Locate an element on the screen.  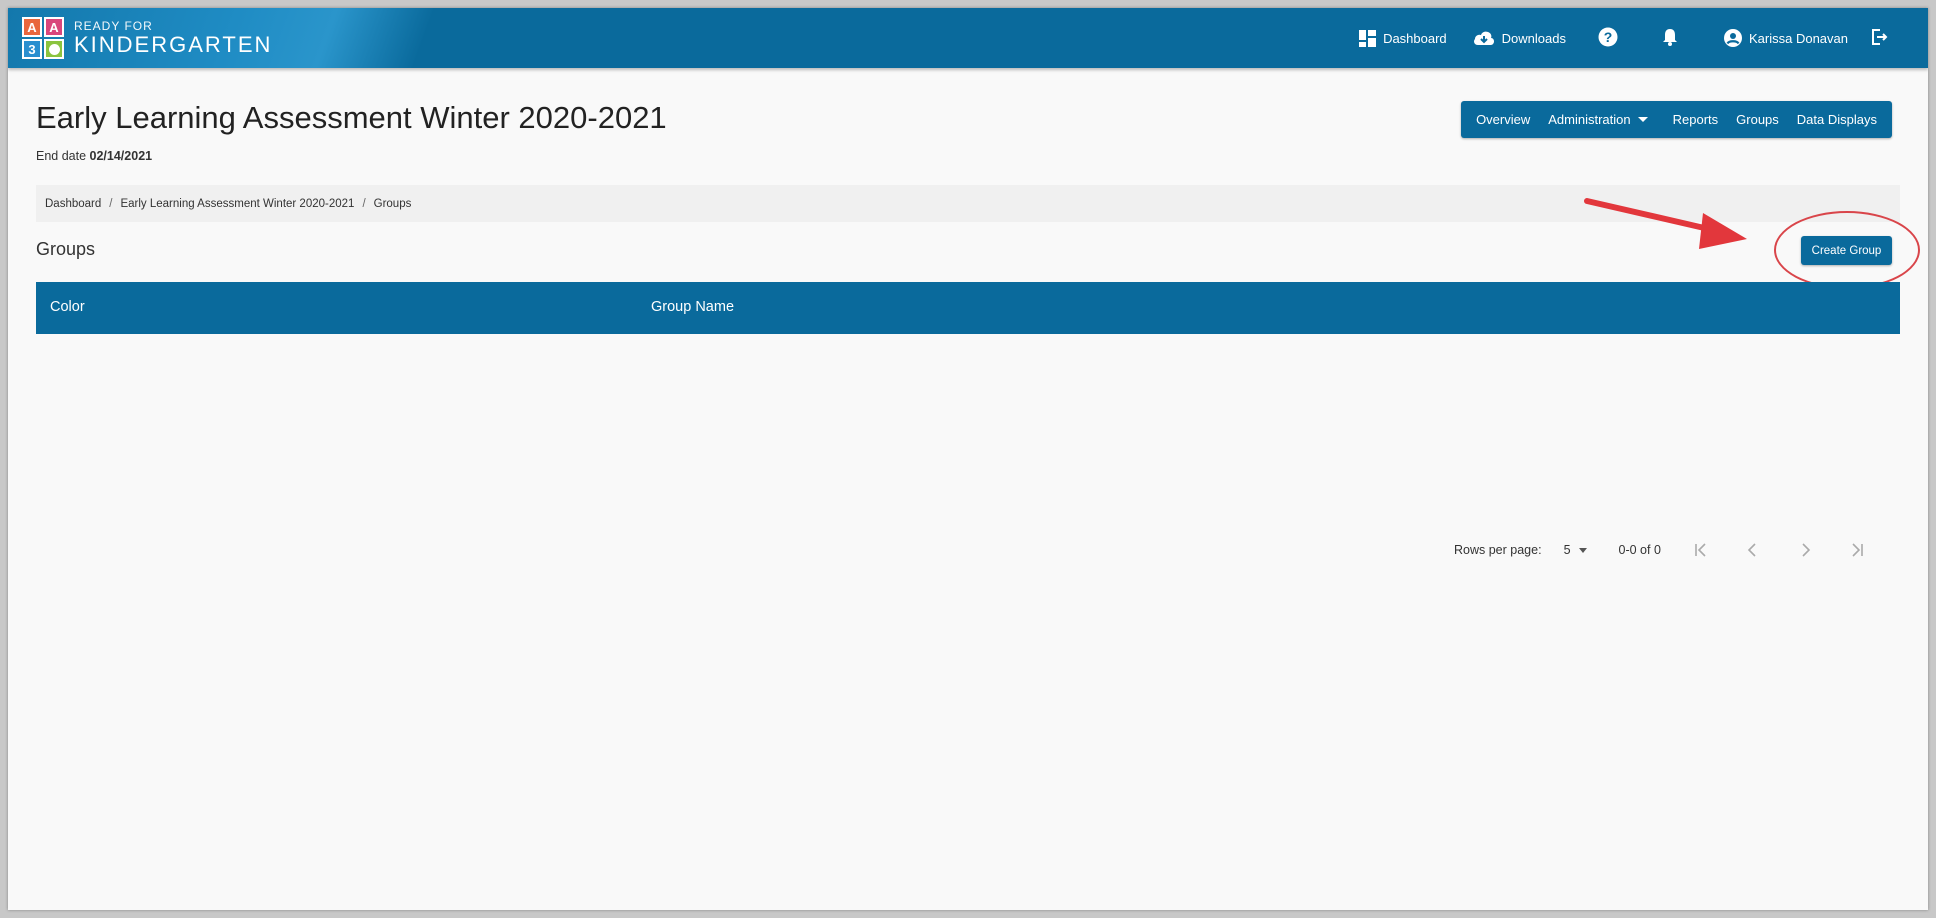
brand-text: READY FOR KINDERGARTEN is located at coordinates (173, 38).